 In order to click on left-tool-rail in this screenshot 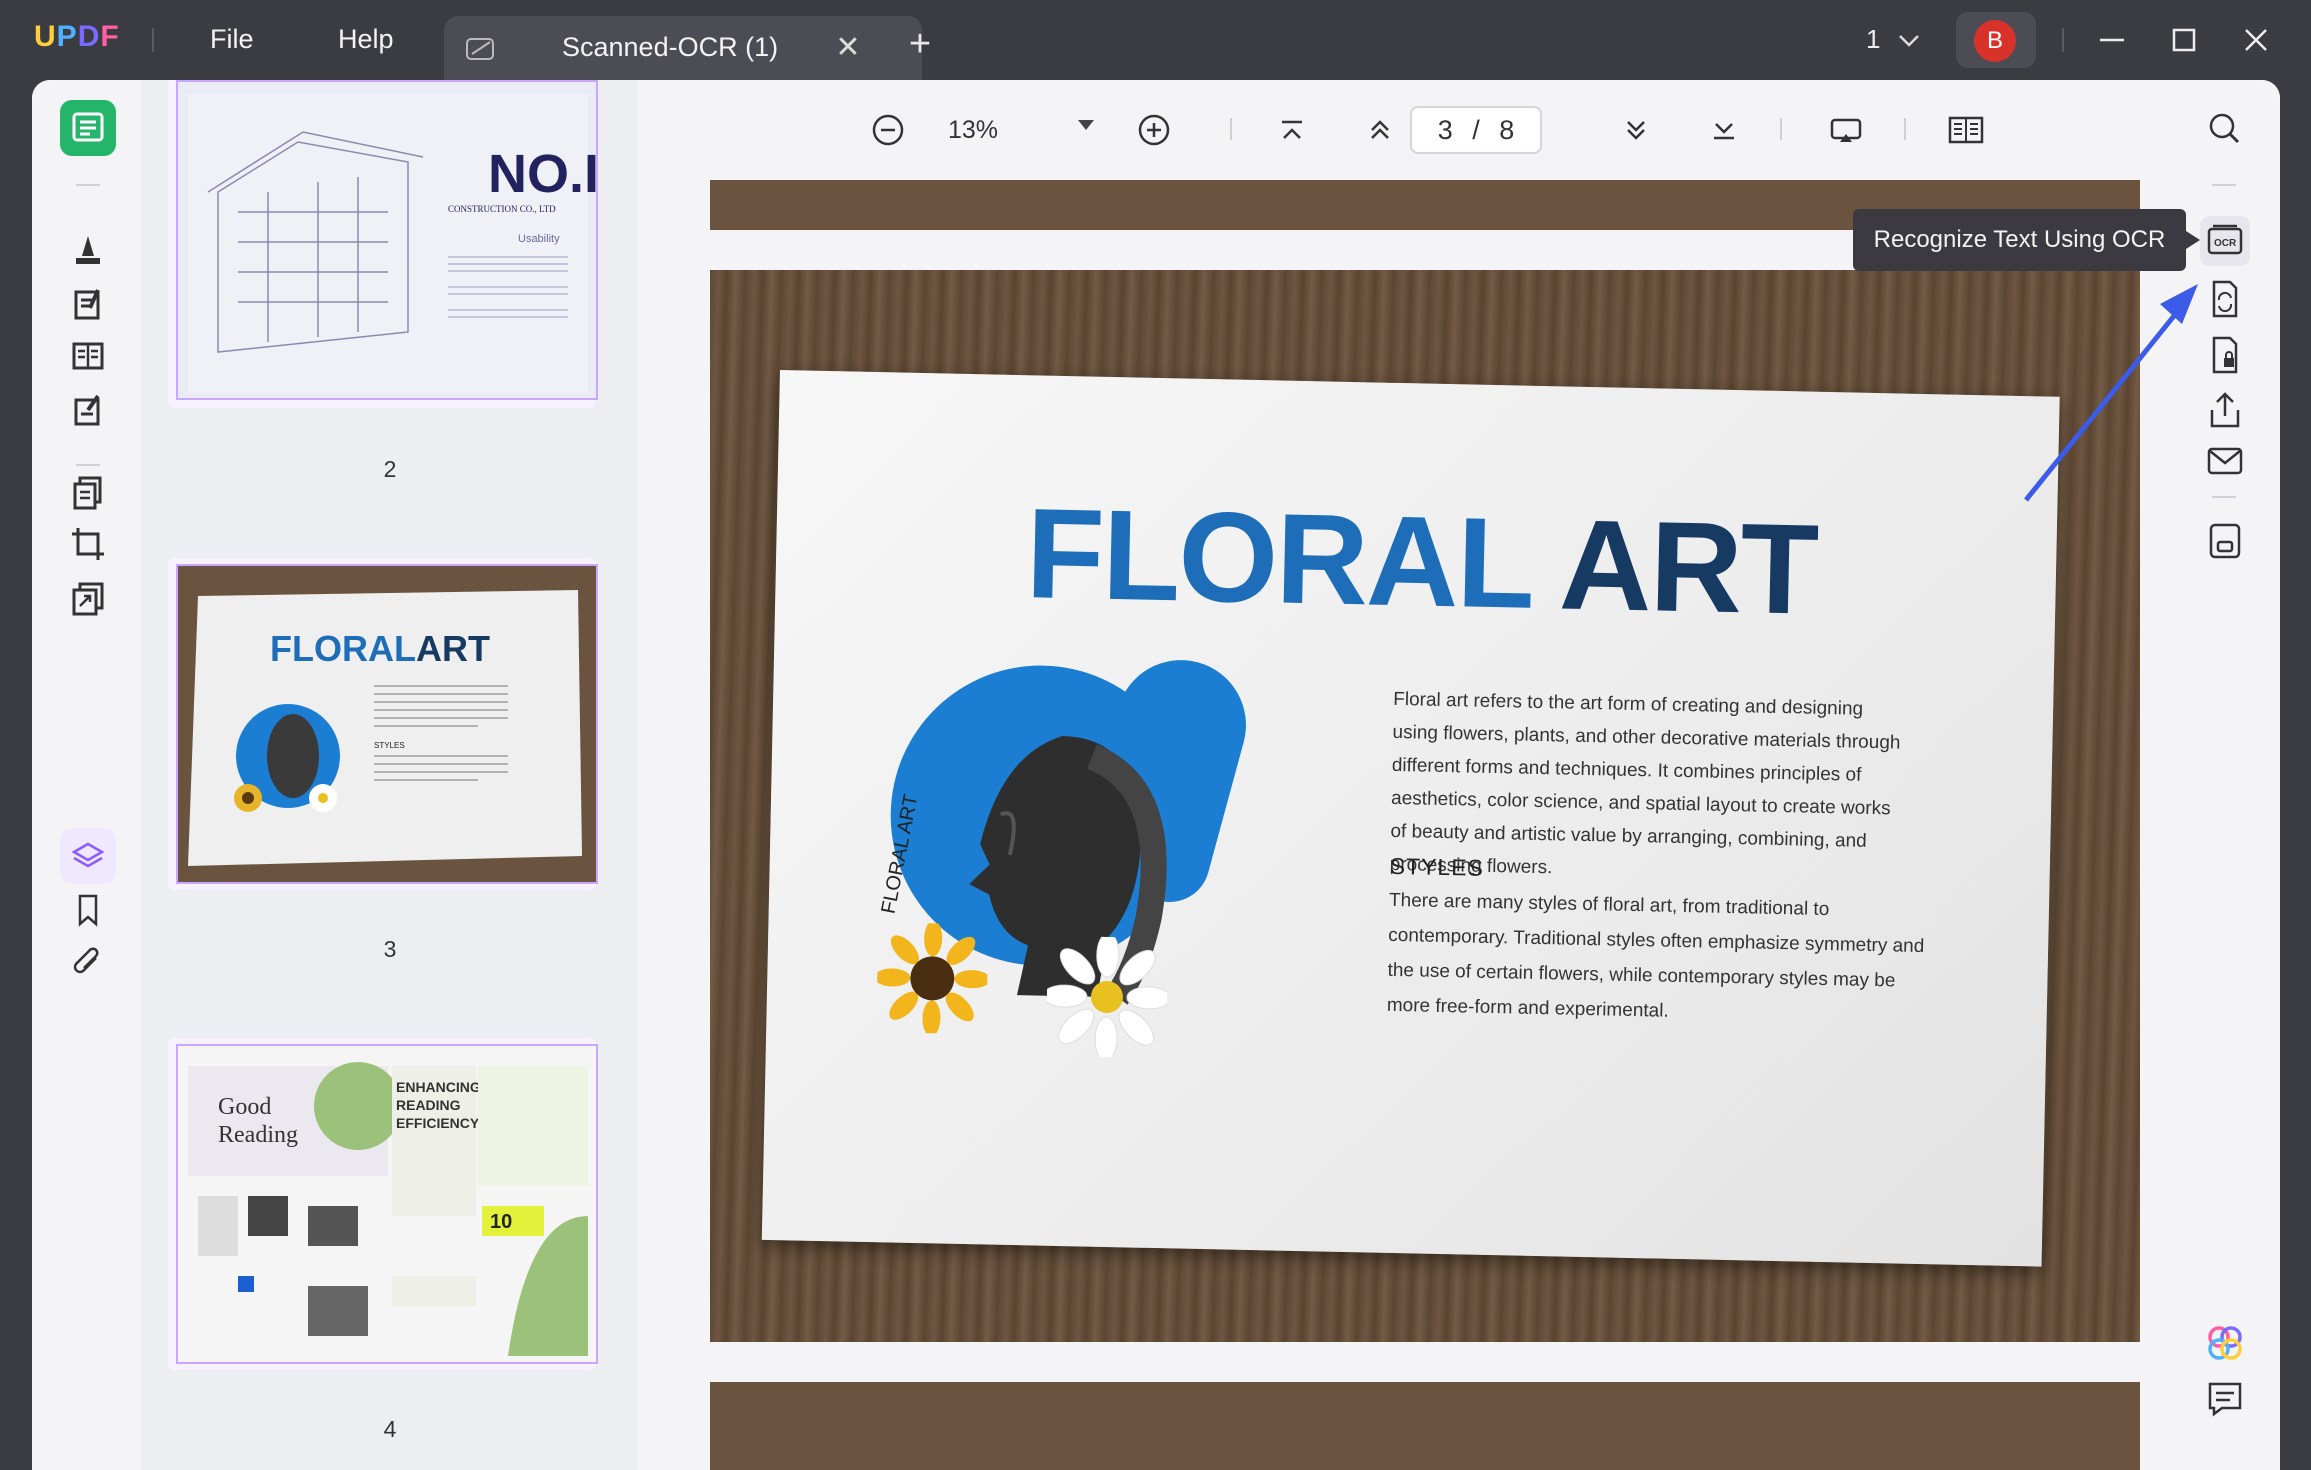, I will do `click(87, 775)`.